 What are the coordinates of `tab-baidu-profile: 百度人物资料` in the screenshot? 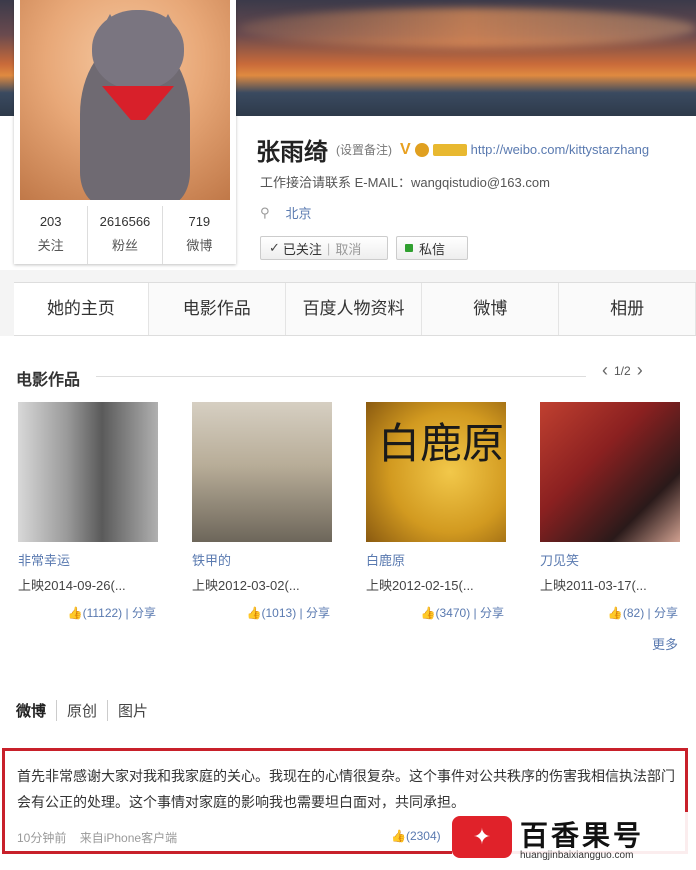 It's located at (354, 309).